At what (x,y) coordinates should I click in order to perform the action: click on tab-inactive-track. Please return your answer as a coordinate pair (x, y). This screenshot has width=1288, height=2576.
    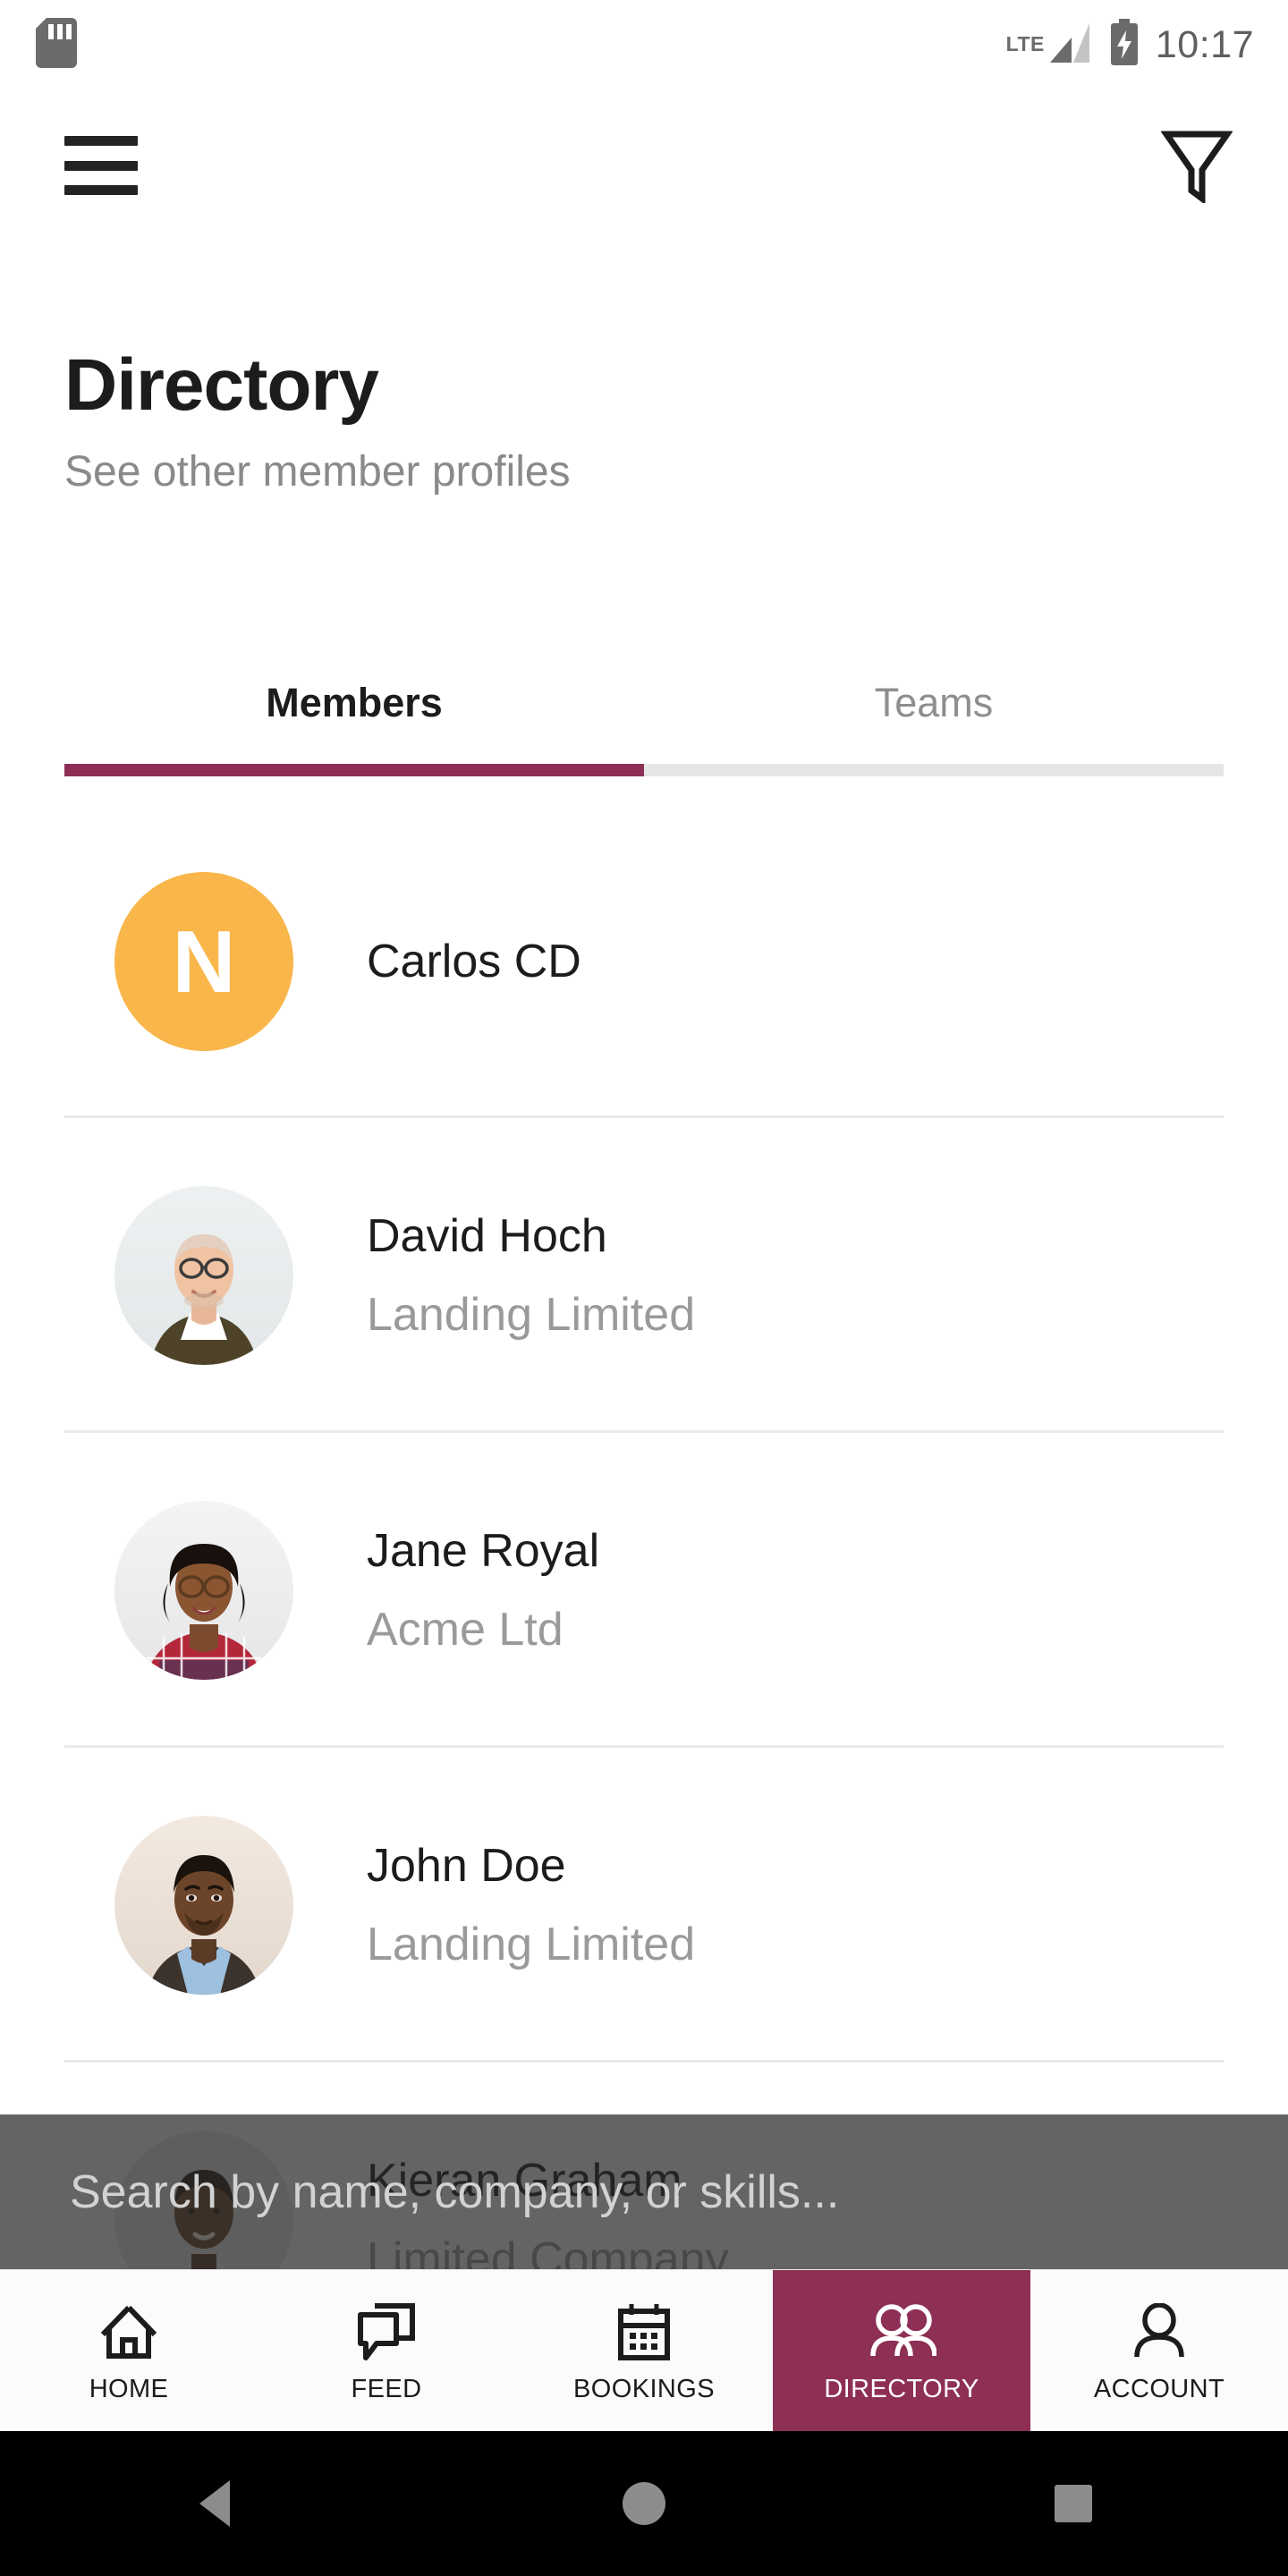
    Looking at the image, I should click on (934, 770).